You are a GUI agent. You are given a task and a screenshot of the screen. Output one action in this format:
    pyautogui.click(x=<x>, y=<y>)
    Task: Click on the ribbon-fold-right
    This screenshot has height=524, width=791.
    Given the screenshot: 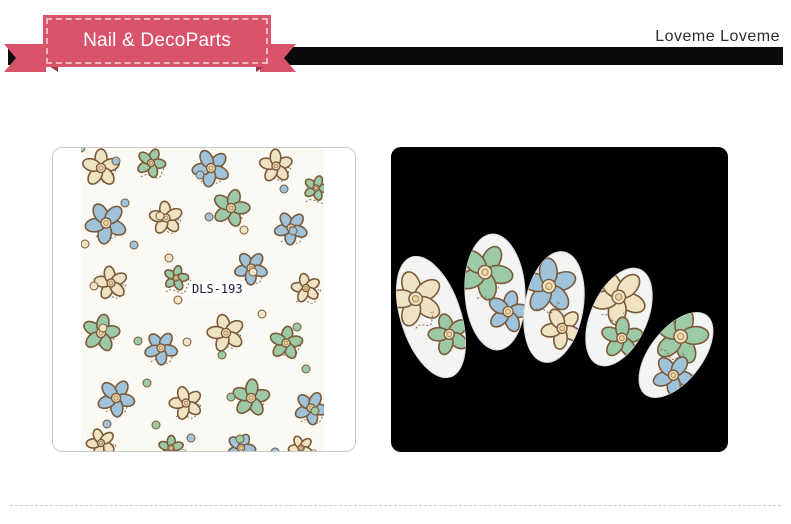 What is the action you would take?
    pyautogui.click(x=262, y=68)
    